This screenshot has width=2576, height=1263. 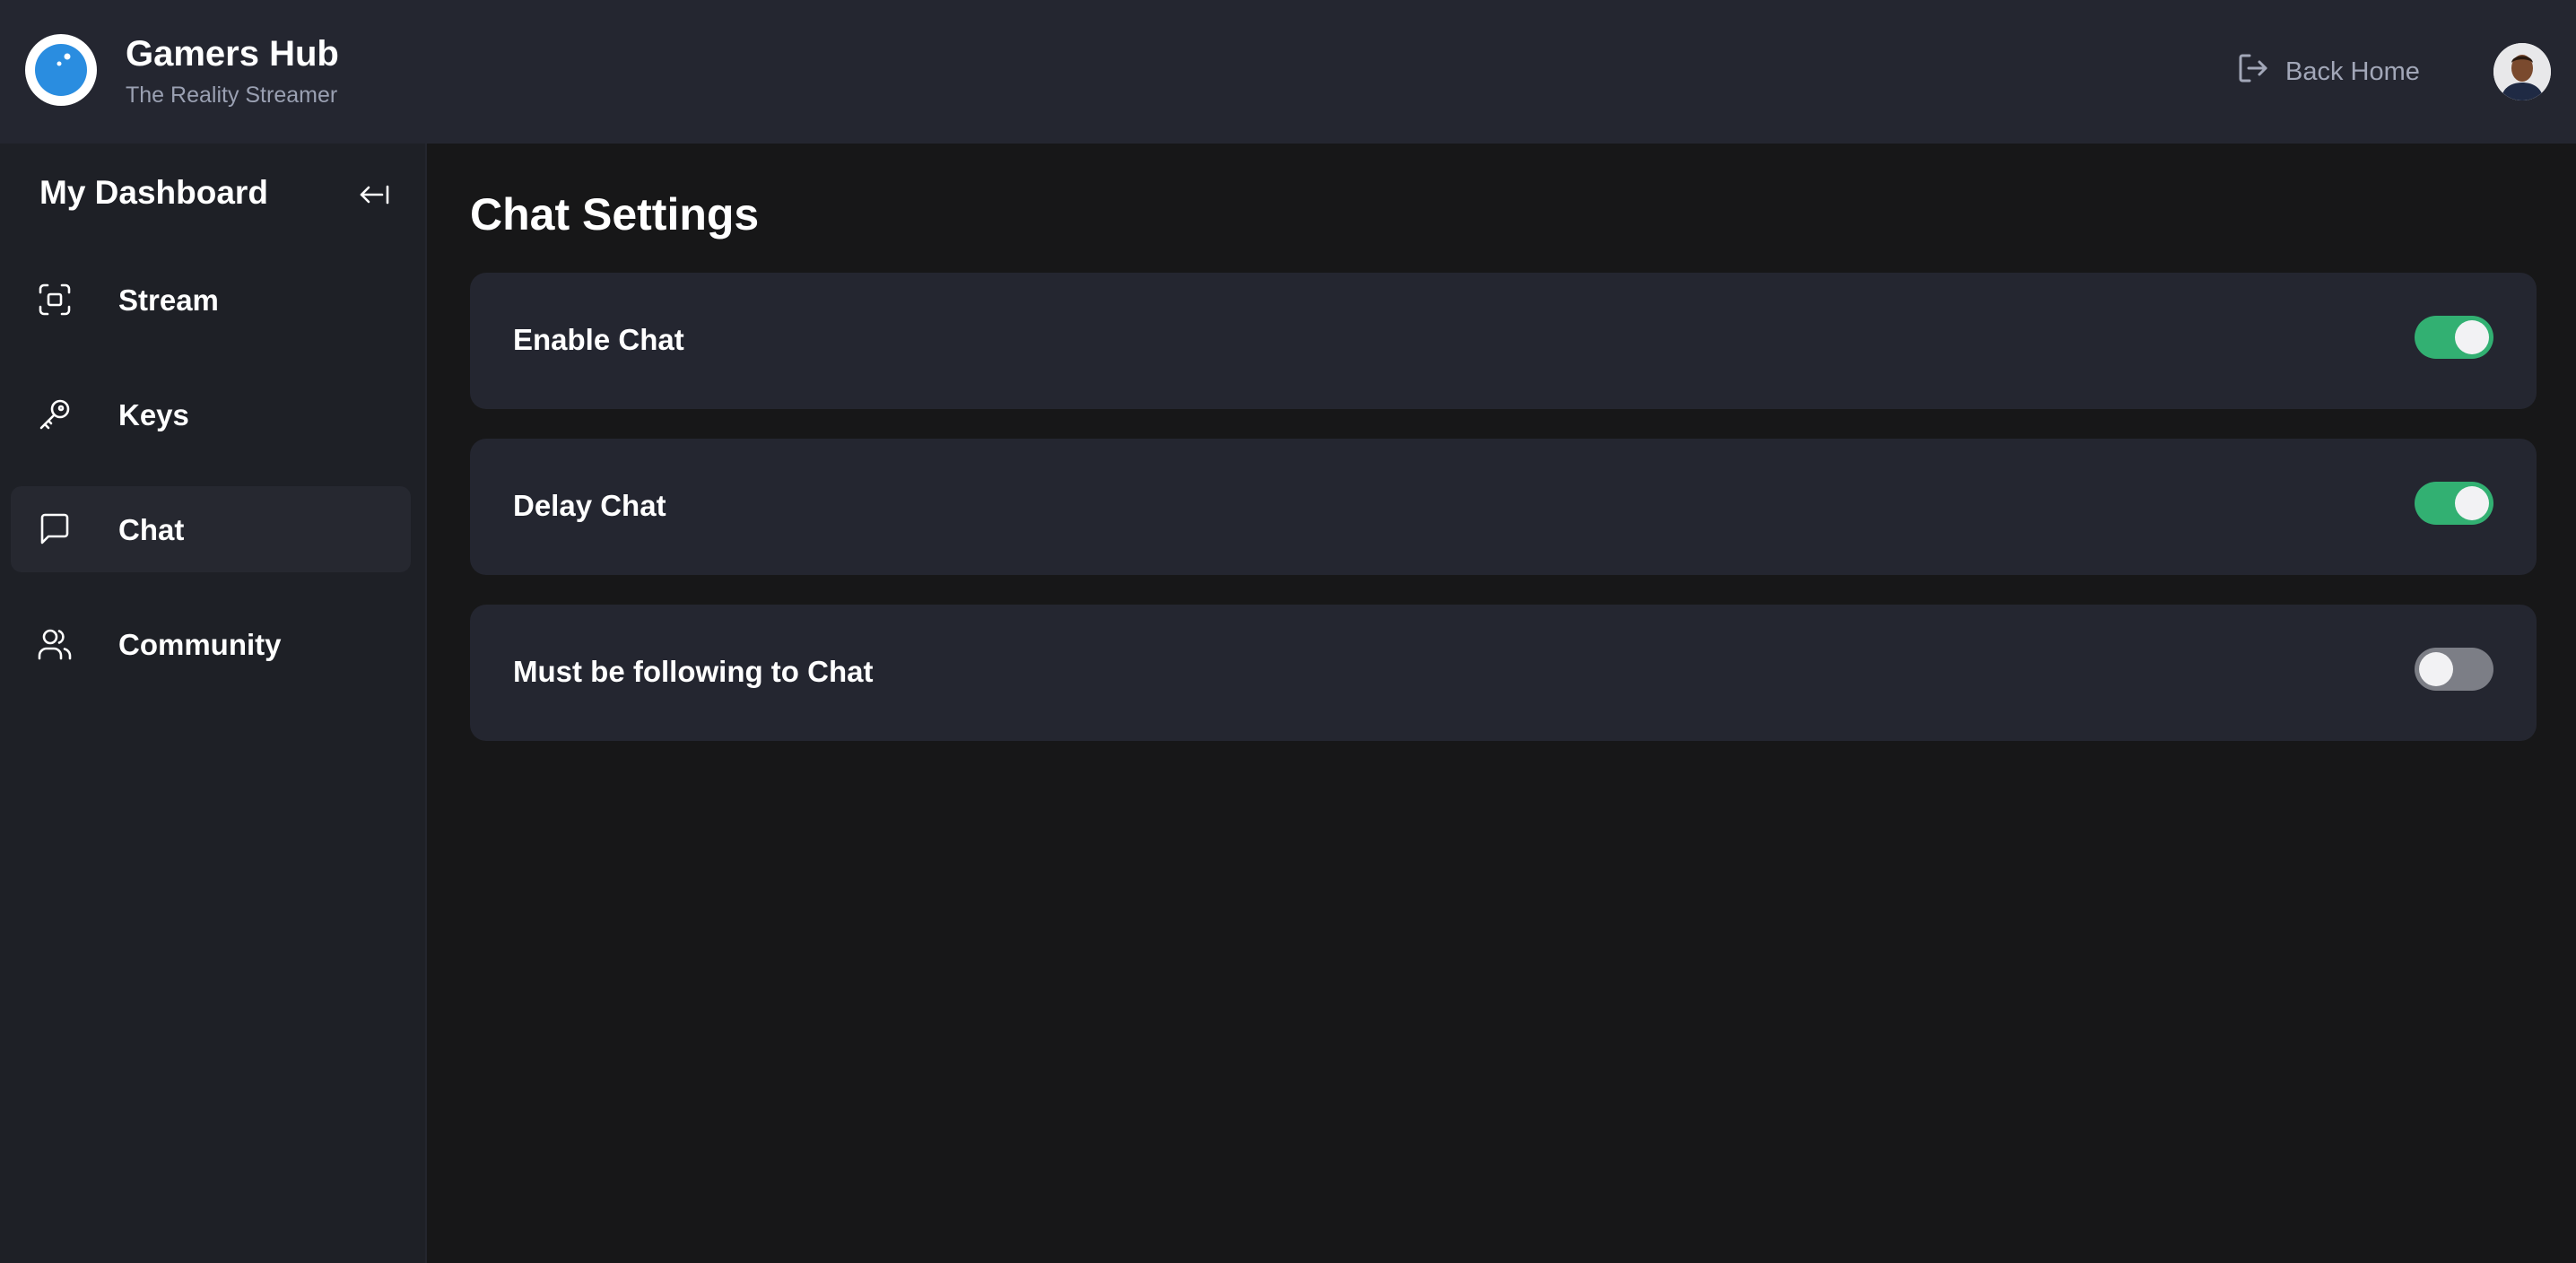 I want to click on sidebar-item-community: Community, so click(x=211, y=644).